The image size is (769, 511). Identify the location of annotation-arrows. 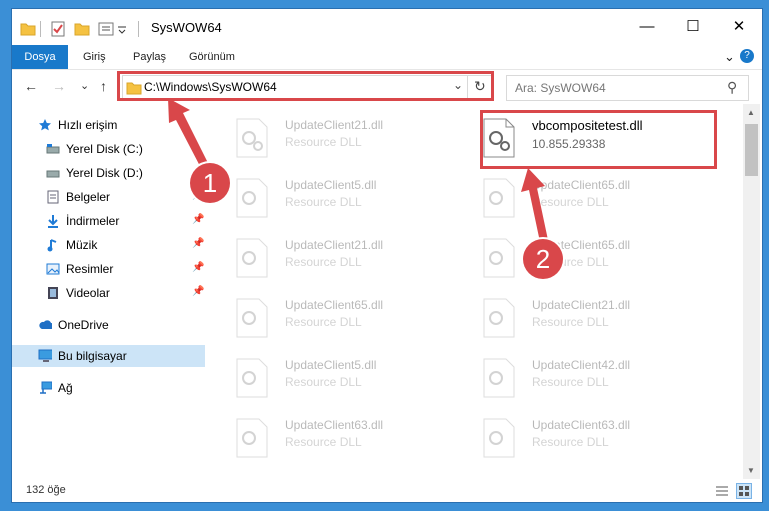
(358, 170).